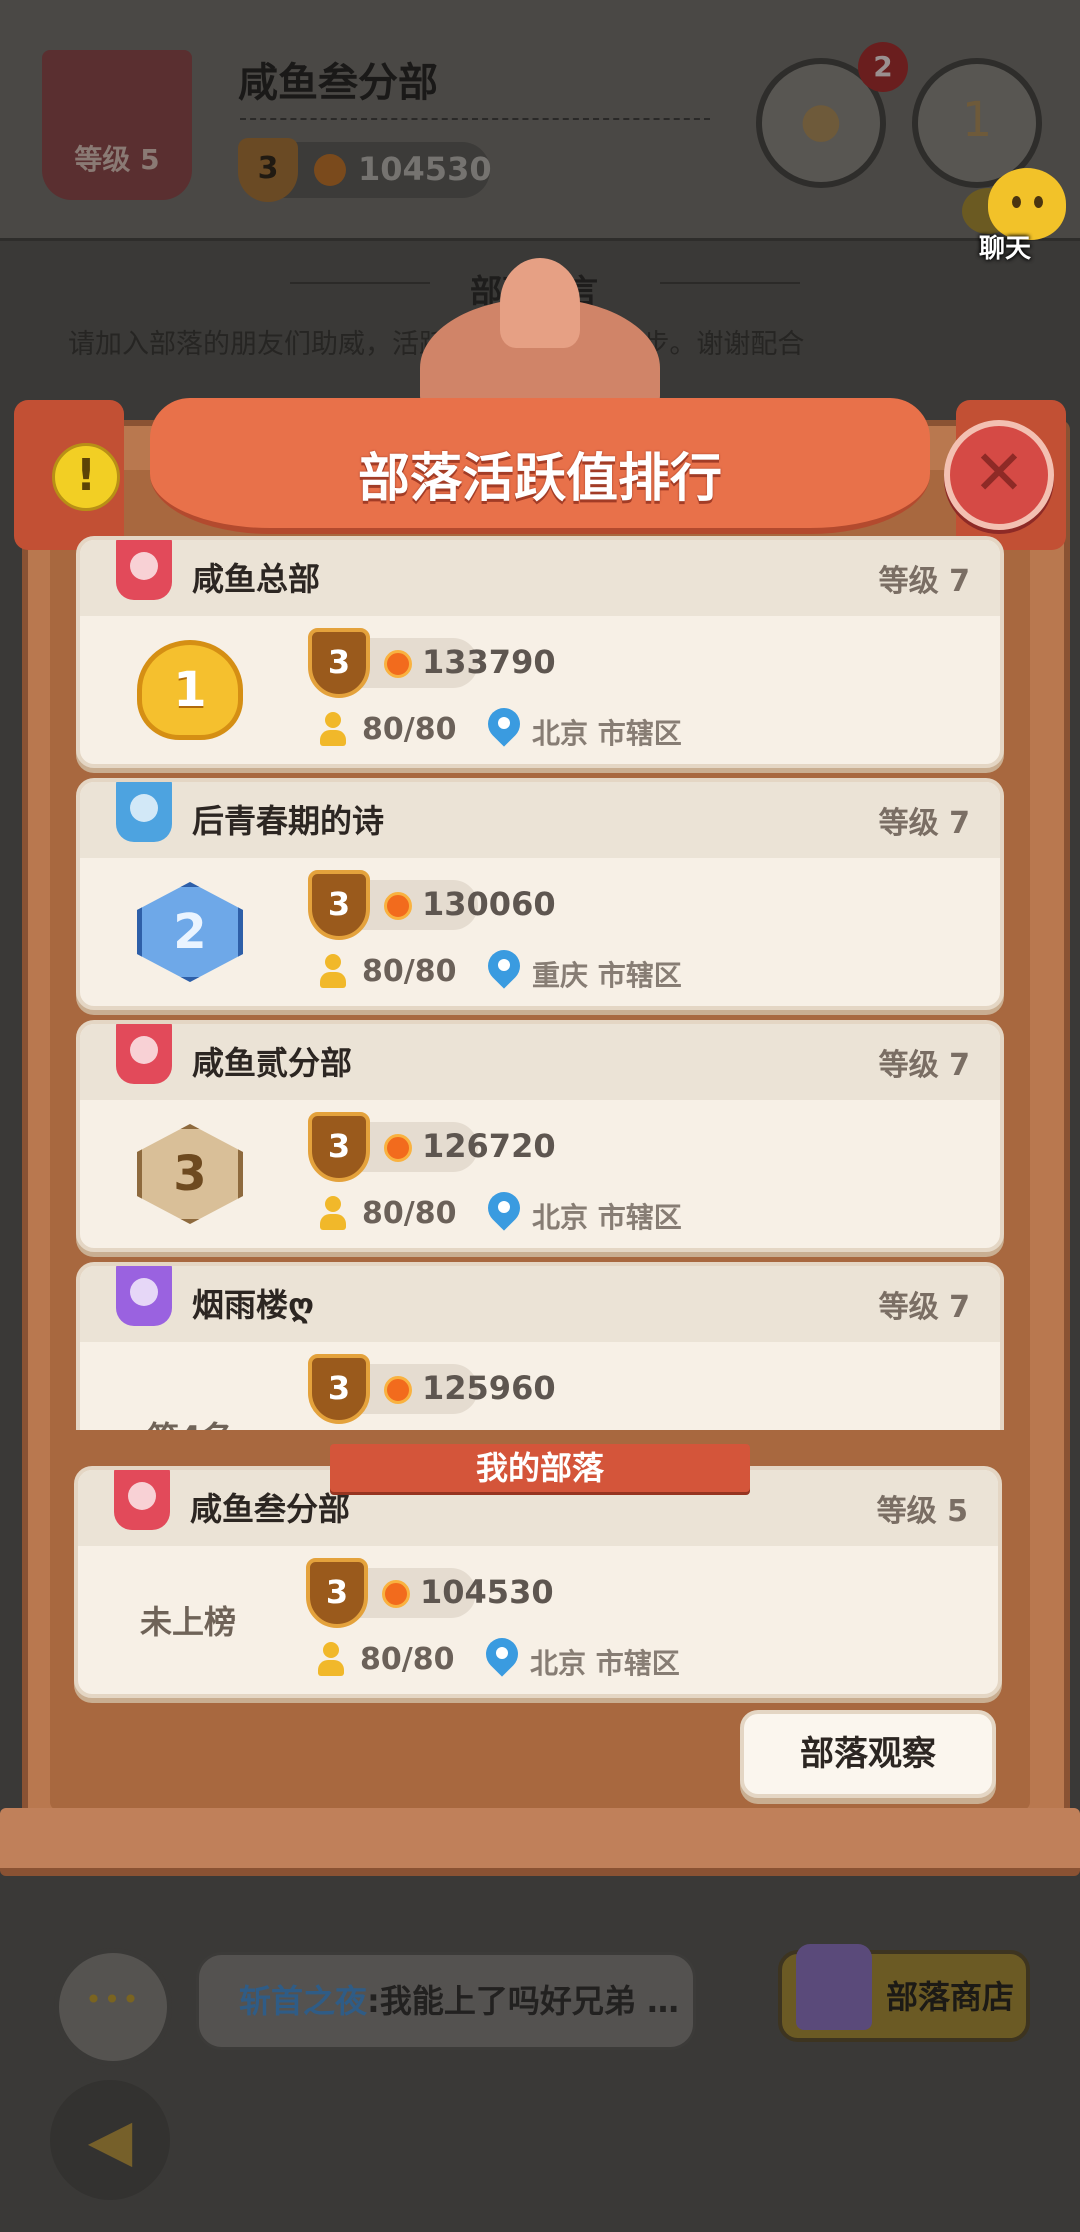 Image resolution: width=1080 pixels, height=2232 pixels. Describe the element at coordinates (489, 662) in the screenshot. I see `activity-score: 133790` at that location.